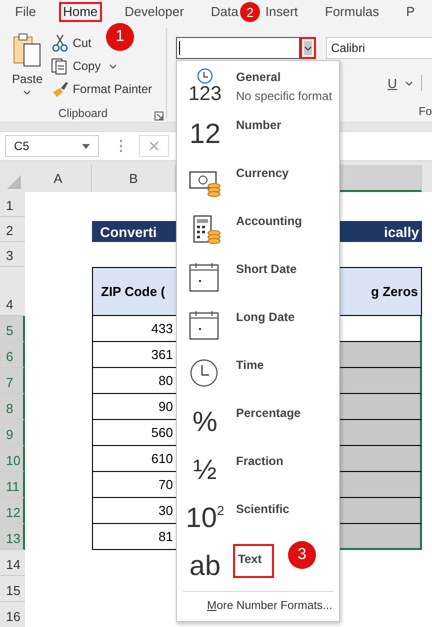 The width and height of the screenshot is (432, 627). What do you see at coordinates (12, 204) in the screenshot?
I see `row-header: 1` at bounding box center [12, 204].